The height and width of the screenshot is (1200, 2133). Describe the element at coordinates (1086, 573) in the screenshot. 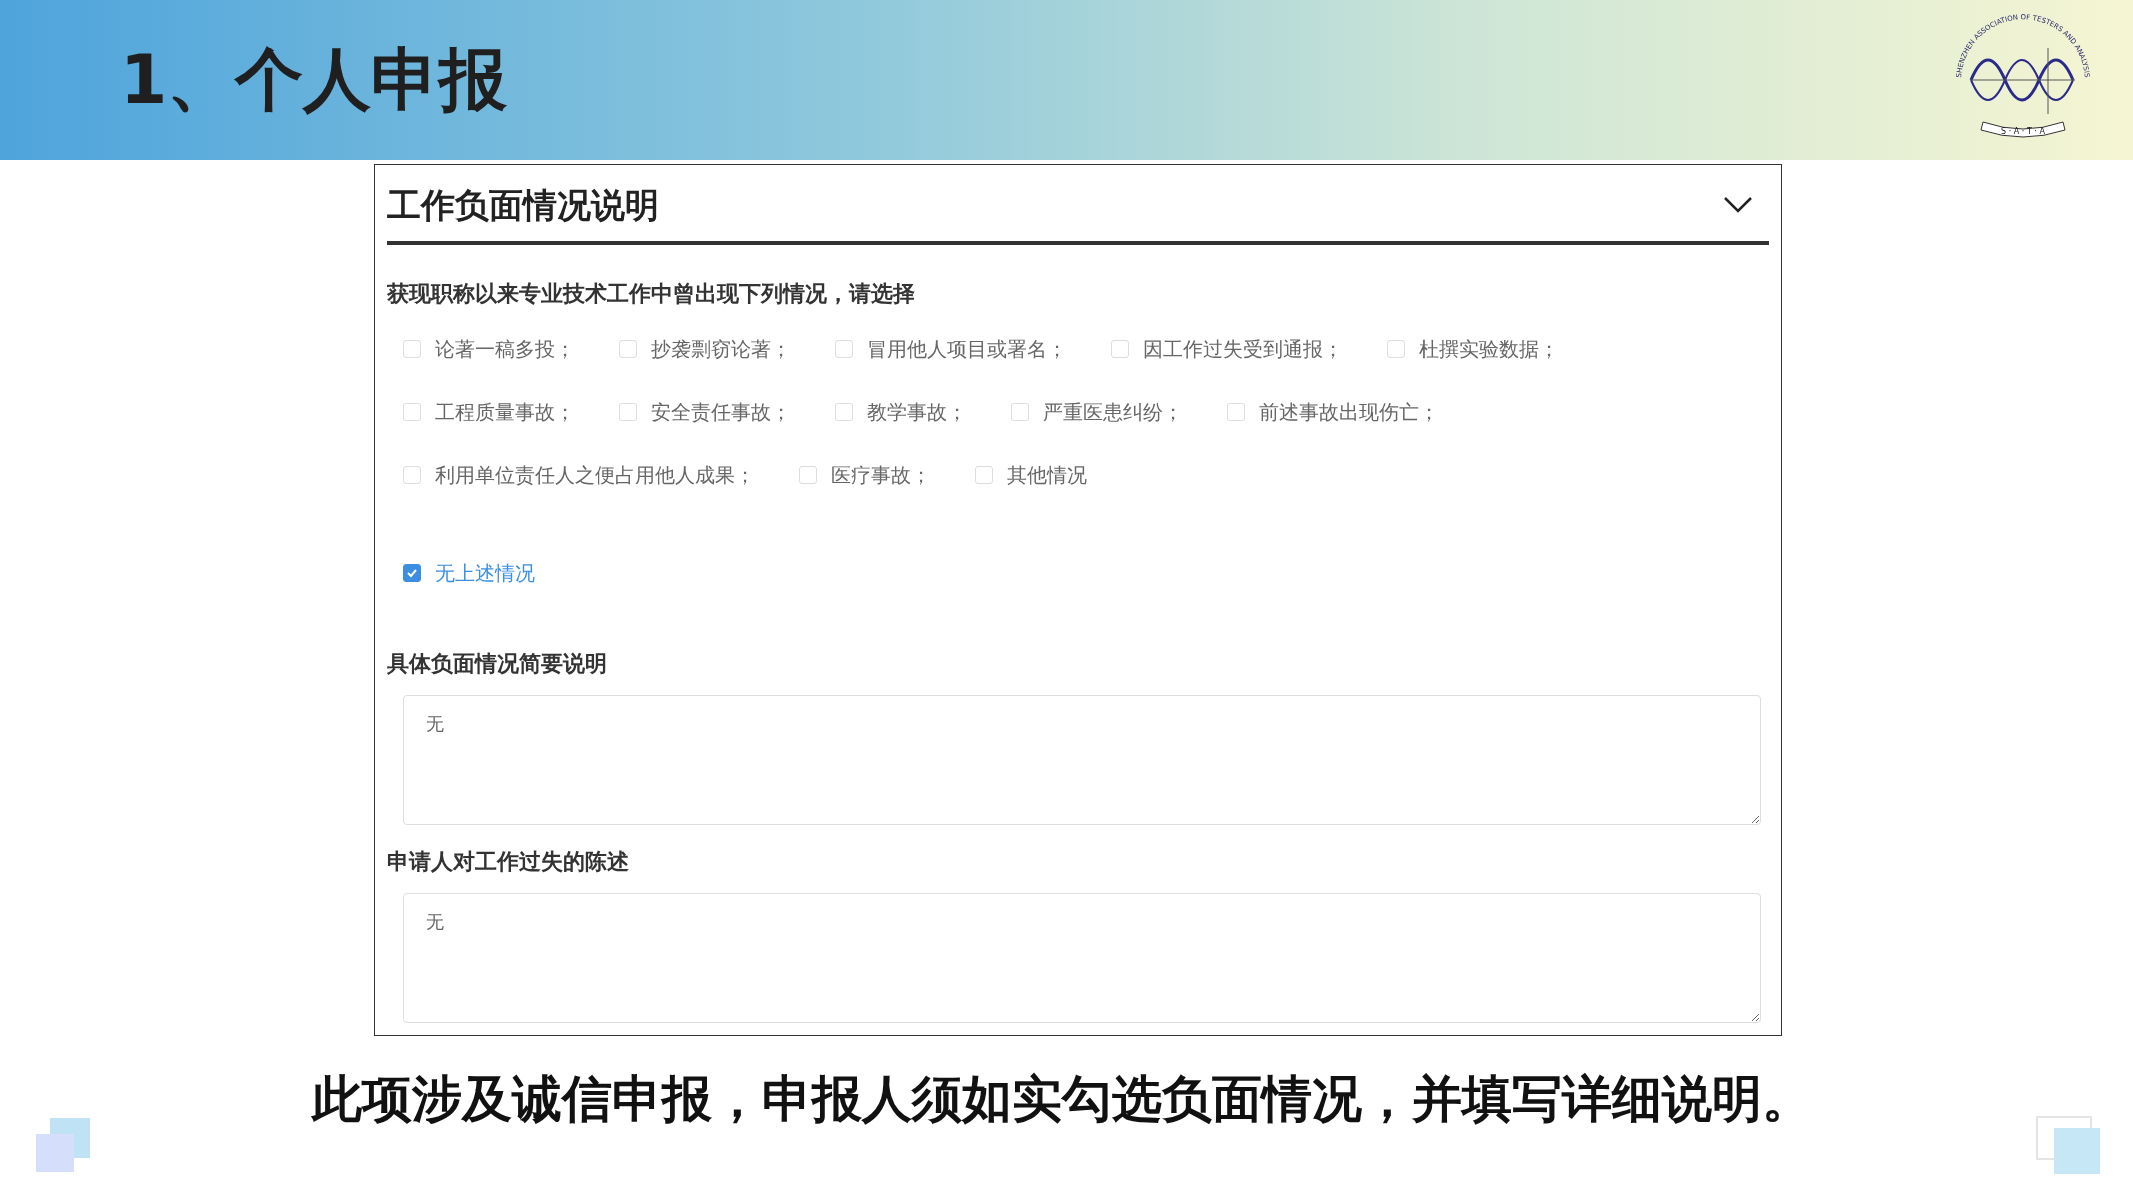

I see `checkbox-option: 无上述情况` at that location.